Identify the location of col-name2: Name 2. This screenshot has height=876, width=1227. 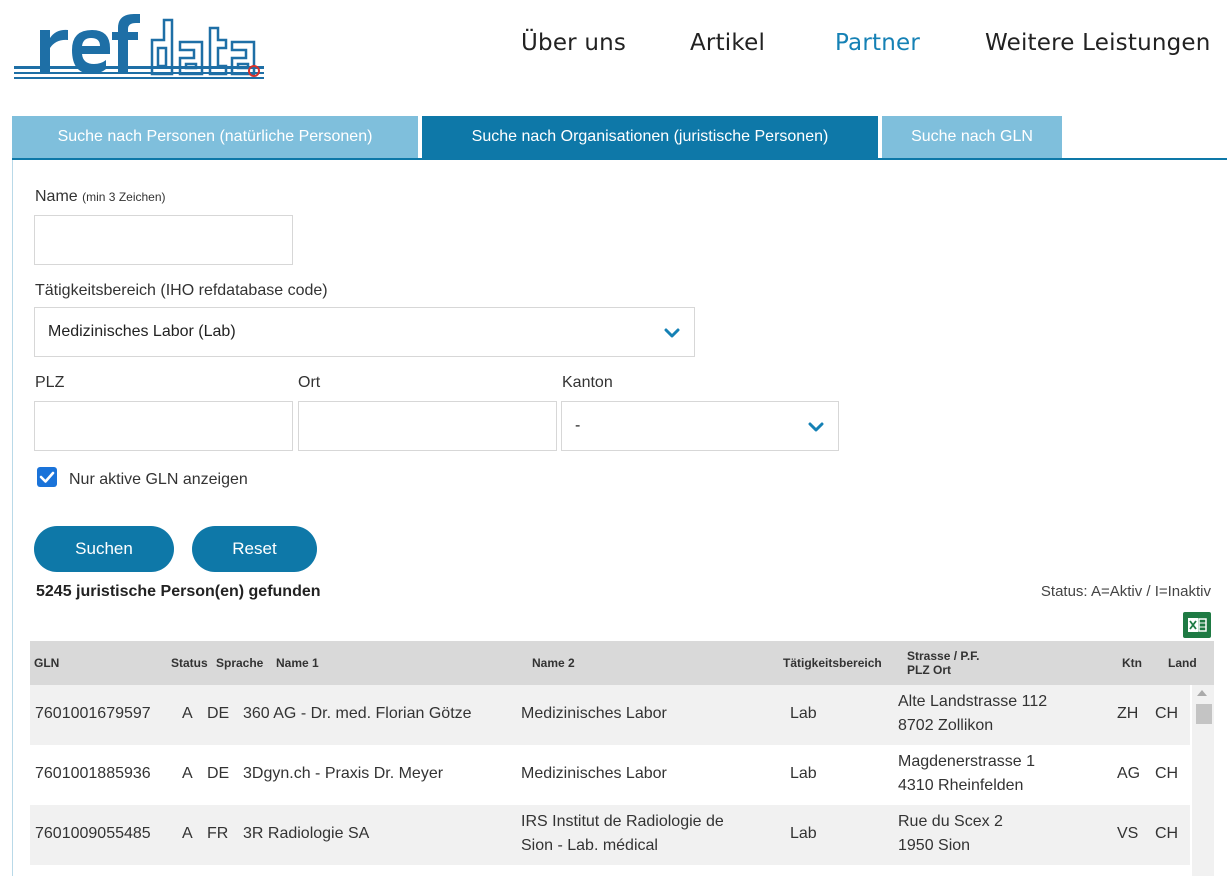
(553, 663).